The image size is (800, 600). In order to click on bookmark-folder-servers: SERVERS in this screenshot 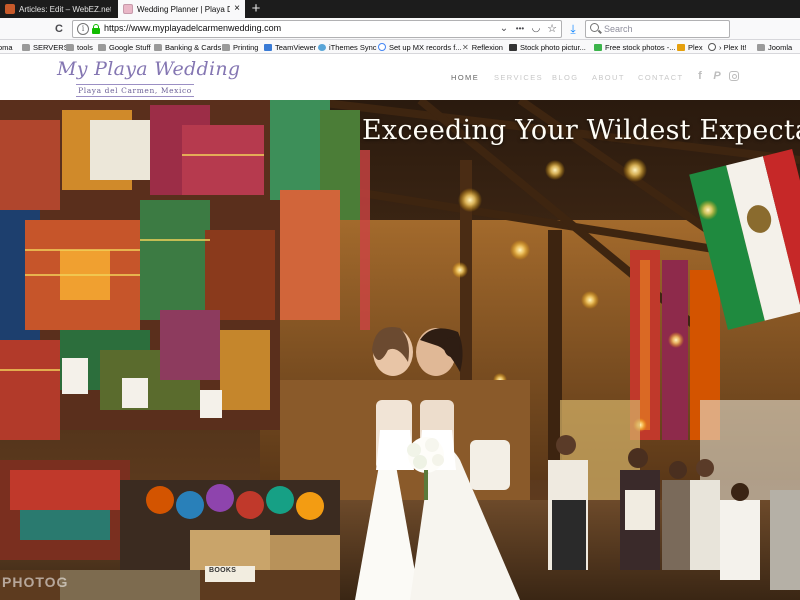, I will do `click(45, 47)`.